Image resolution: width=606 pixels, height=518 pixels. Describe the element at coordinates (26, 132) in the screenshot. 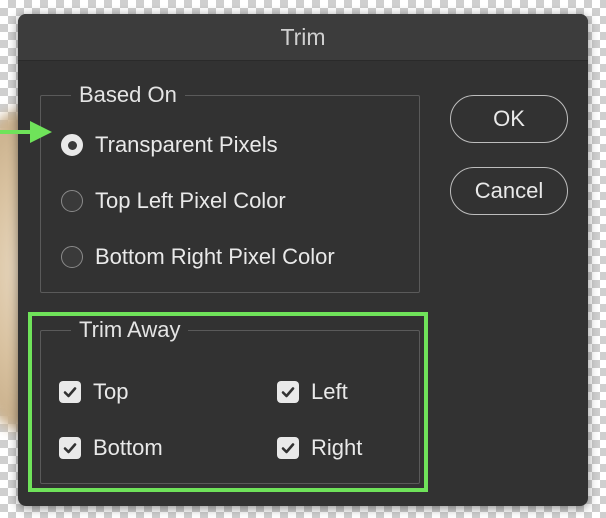

I see `arrow-right-icon` at that location.